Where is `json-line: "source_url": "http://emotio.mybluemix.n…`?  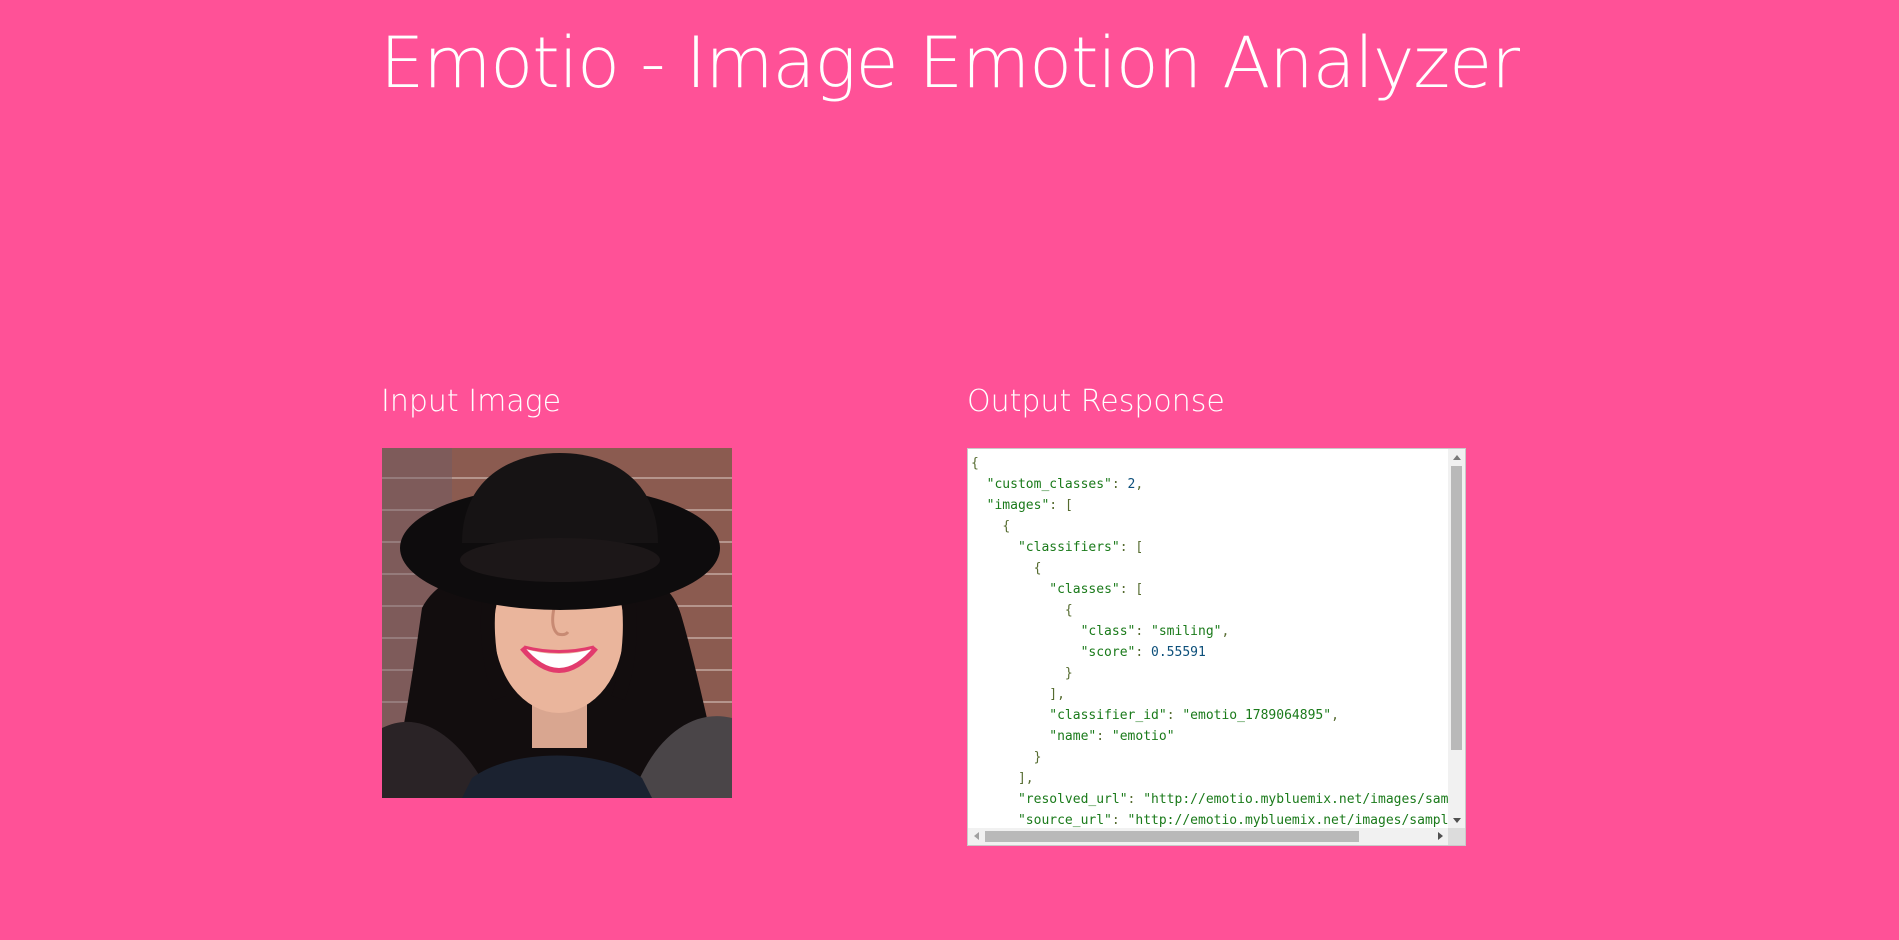
json-line: "source_url": "http://emotio.mybluemix.n… is located at coordinates (1233, 820).